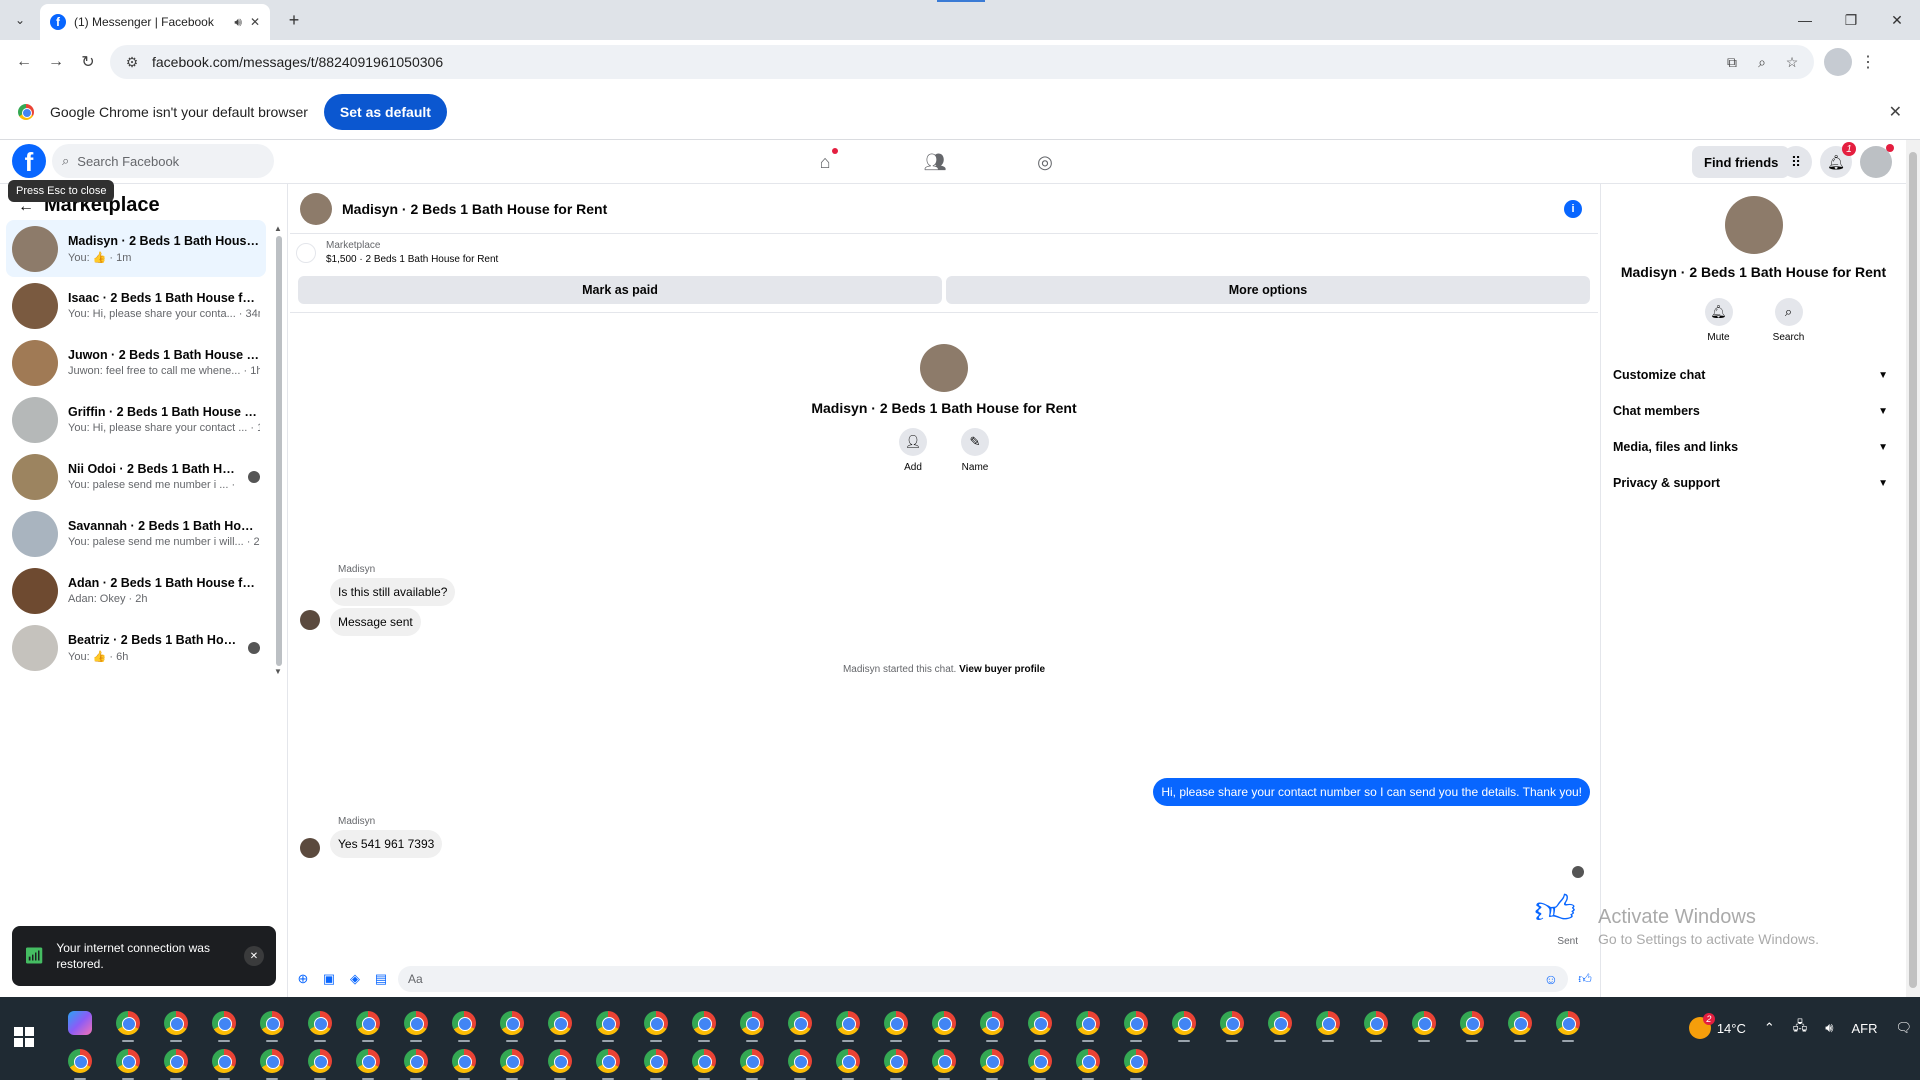 Image resolution: width=1920 pixels, height=1080 pixels. I want to click on view-buyer-profile-link: View buyer profile, so click(1002, 669).